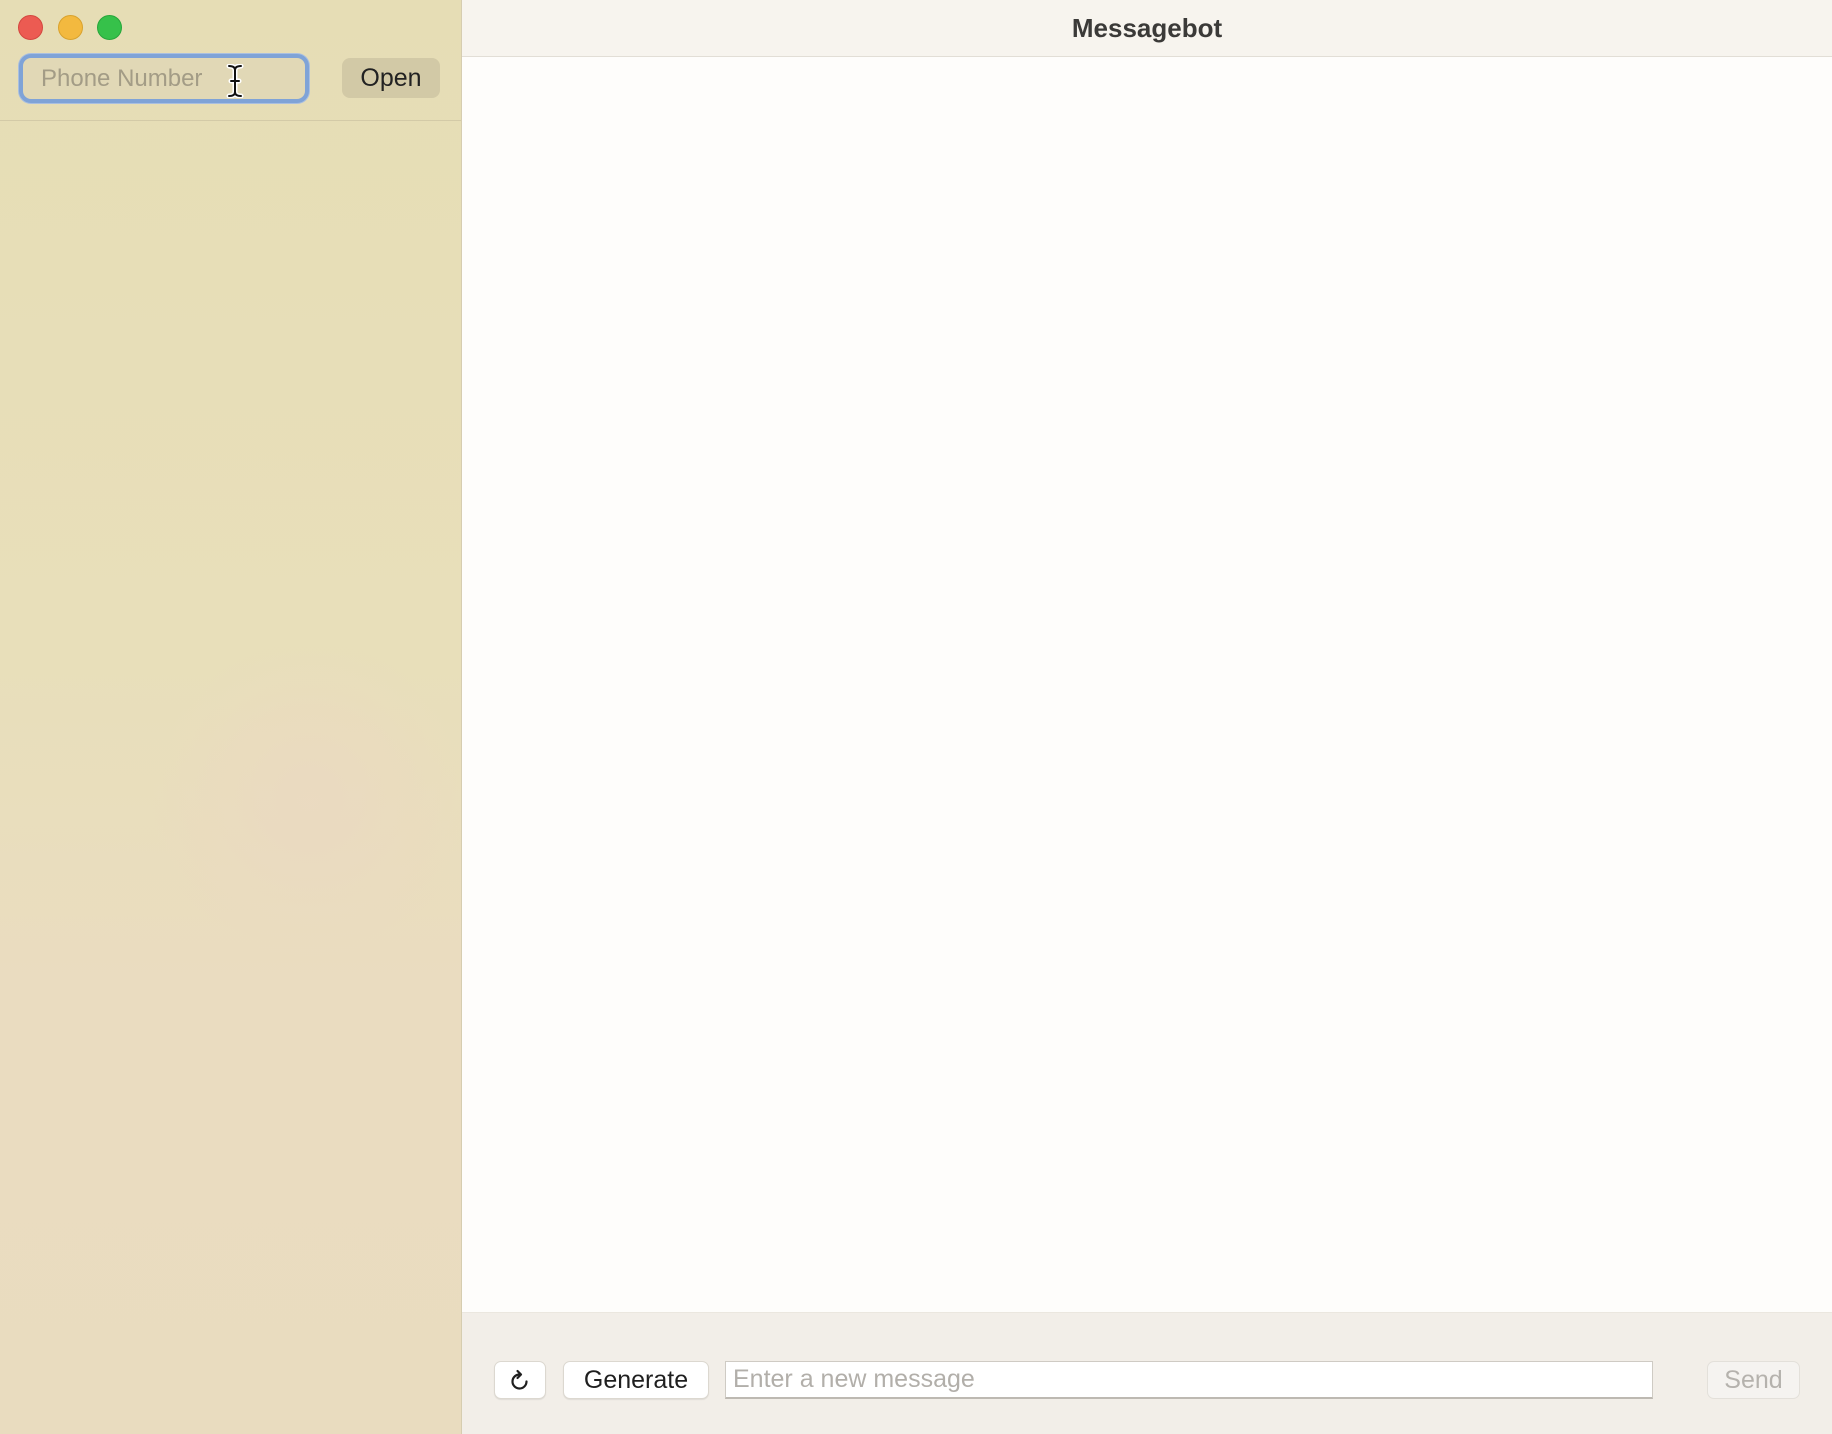 The width and height of the screenshot is (1832, 1434). What do you see at coordinates (30, 27) in the screenshot?
I see `close-window-button` at bounding box center [30, 27].